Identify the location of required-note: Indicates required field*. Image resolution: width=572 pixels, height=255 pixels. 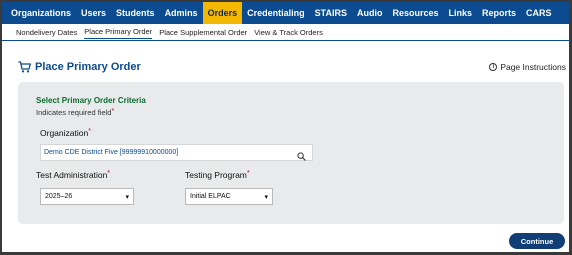
(75, 112).